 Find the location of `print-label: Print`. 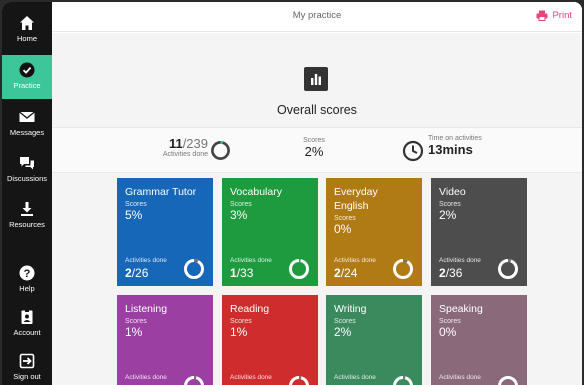

print-label: Print is located at coordinates (562, 15).